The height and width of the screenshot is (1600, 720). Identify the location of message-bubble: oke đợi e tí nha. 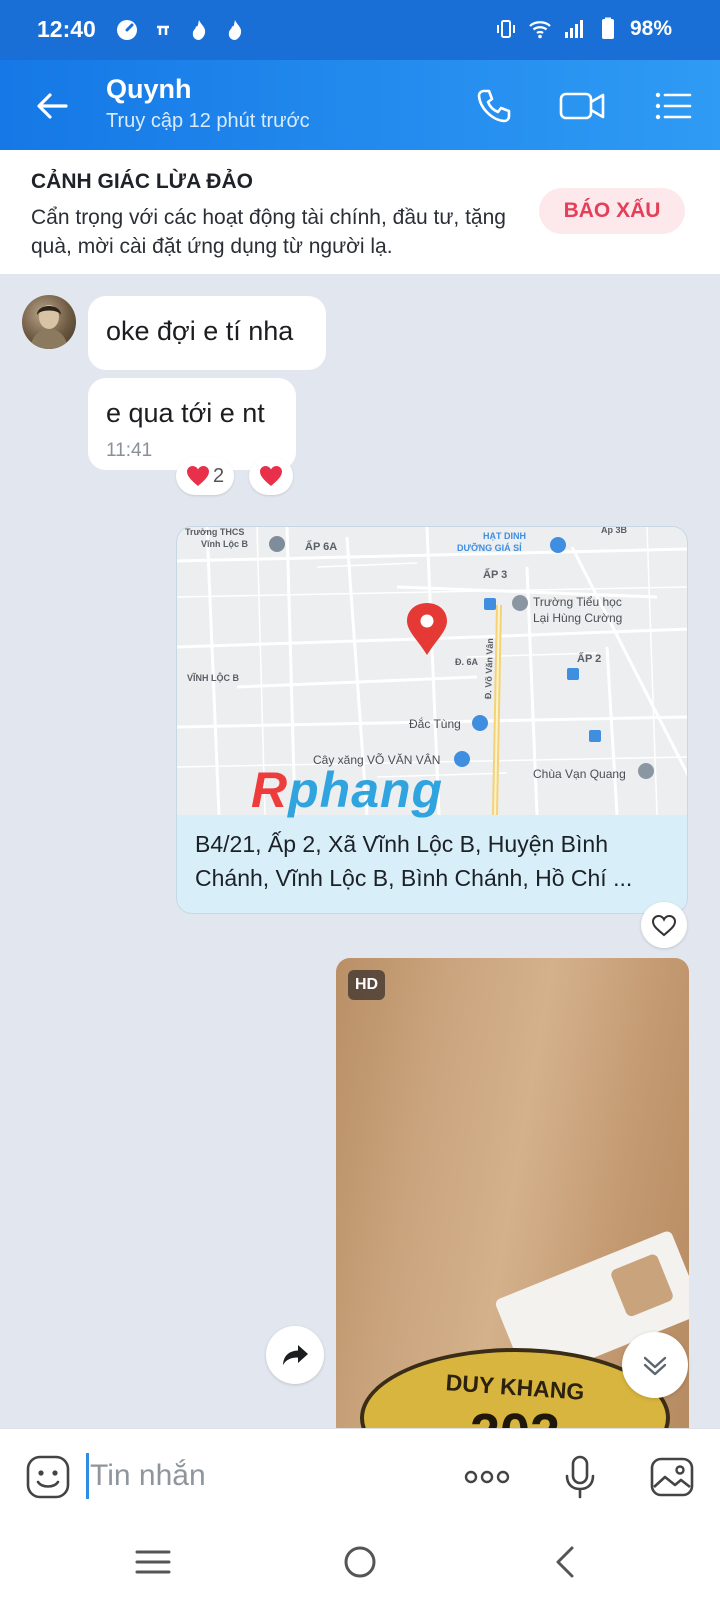
(207, 333).